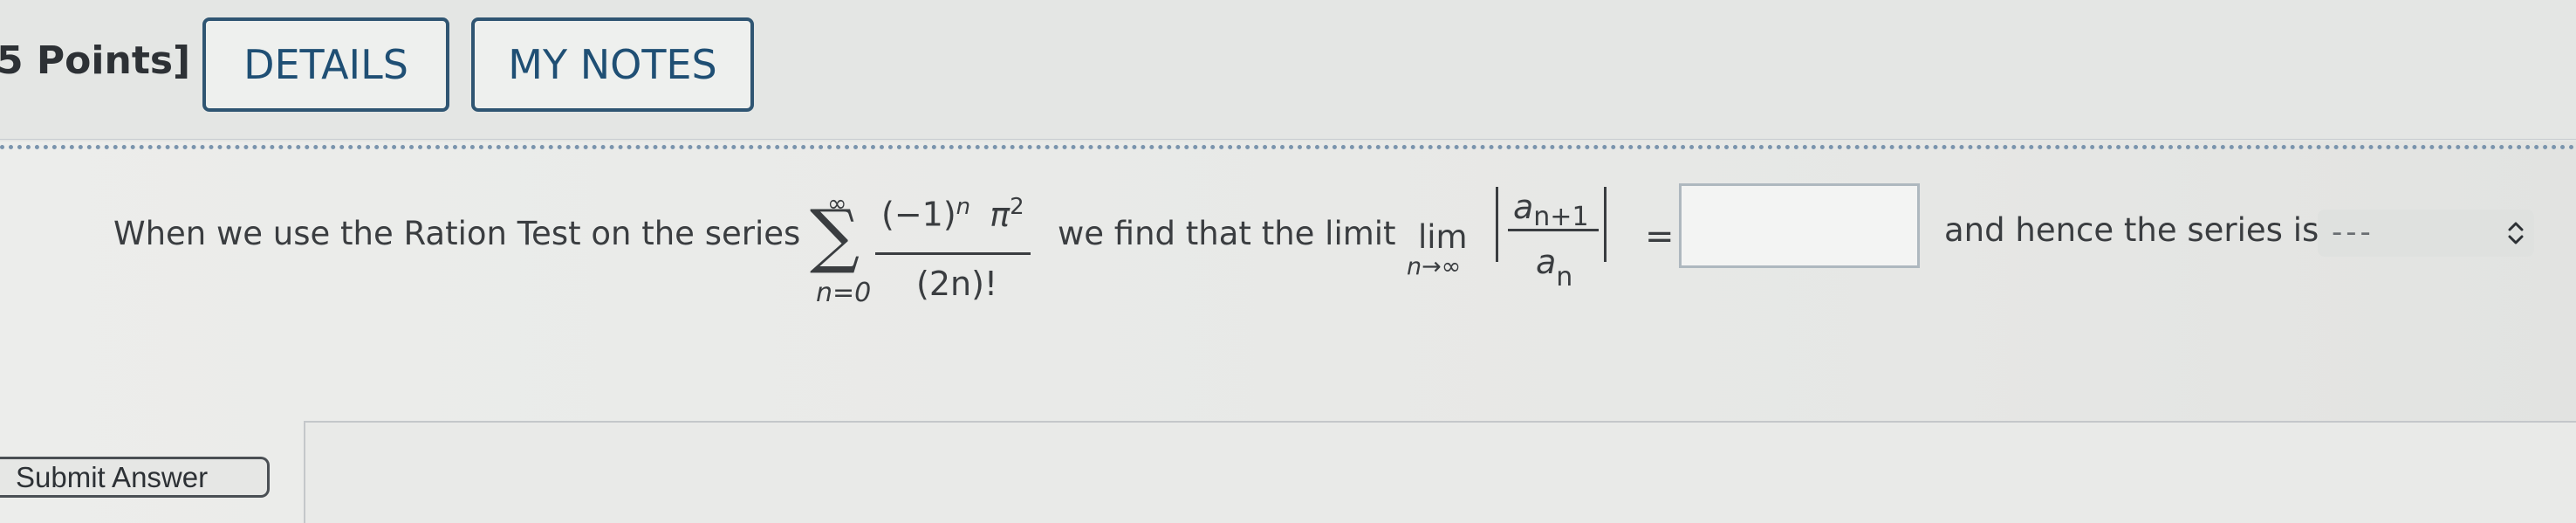 Image resolution: width=2576 pixels, height=523 pixels. What do you see at coordinates (1001, 214) in the screenshot?
I see `term-pi: π` at bounding box center [1001, 214].